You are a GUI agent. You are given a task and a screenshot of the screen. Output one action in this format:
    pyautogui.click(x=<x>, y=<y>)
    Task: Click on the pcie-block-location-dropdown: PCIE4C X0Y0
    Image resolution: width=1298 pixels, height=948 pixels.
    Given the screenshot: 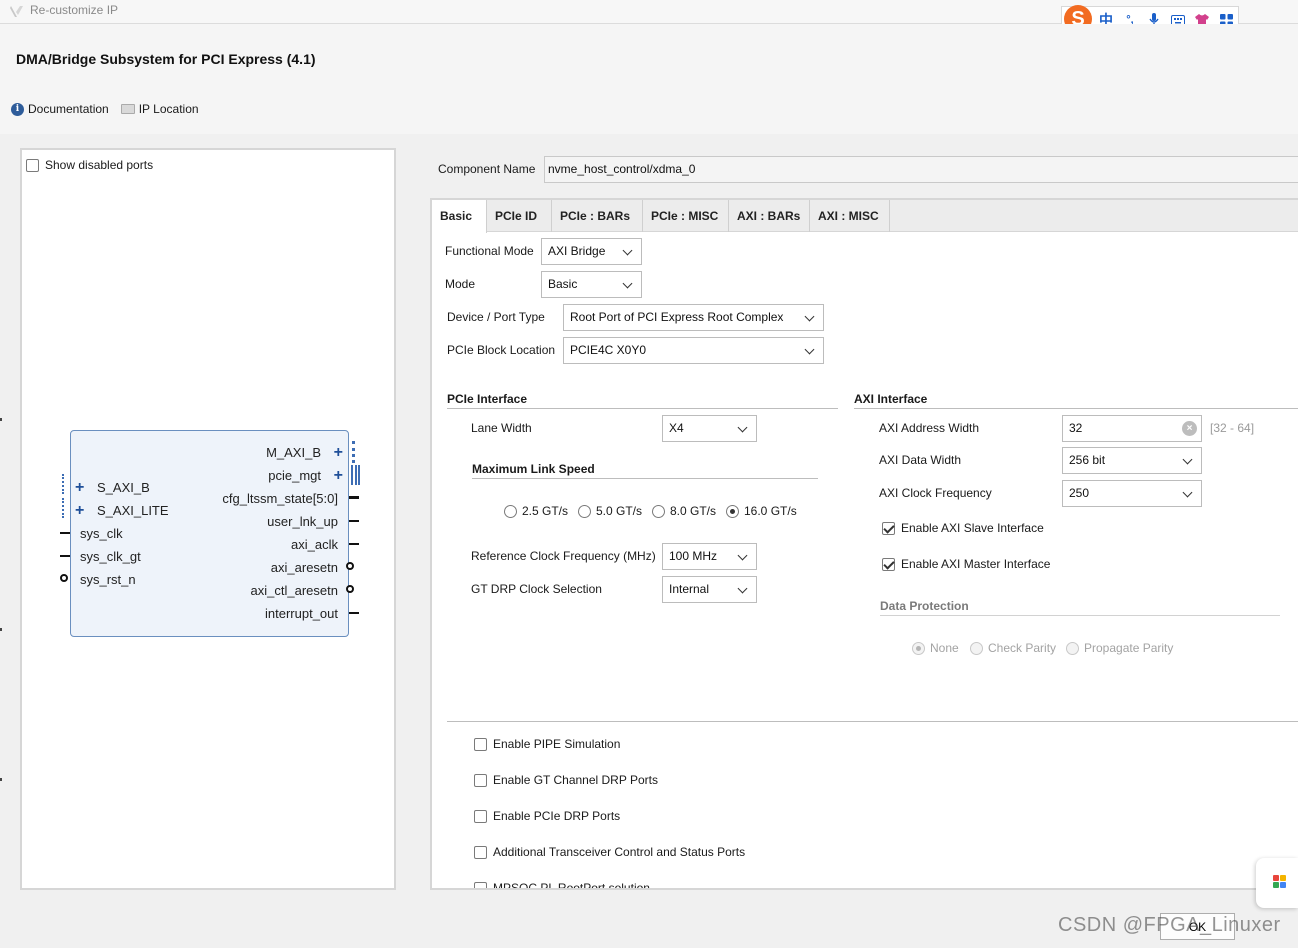 What is the action you would take?
    pyautogui.click(x=693, y=350)
    